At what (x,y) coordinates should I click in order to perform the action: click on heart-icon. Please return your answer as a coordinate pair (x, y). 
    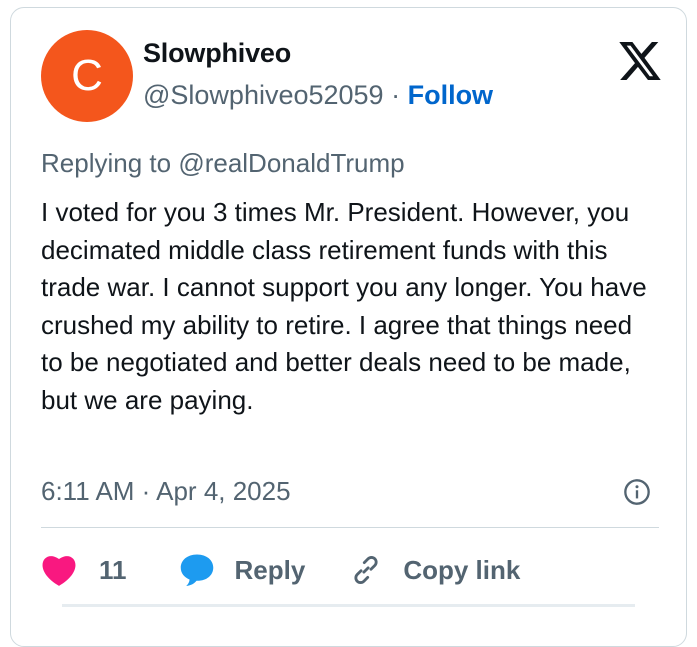
    Looking at the image, I should click on (59, 571).